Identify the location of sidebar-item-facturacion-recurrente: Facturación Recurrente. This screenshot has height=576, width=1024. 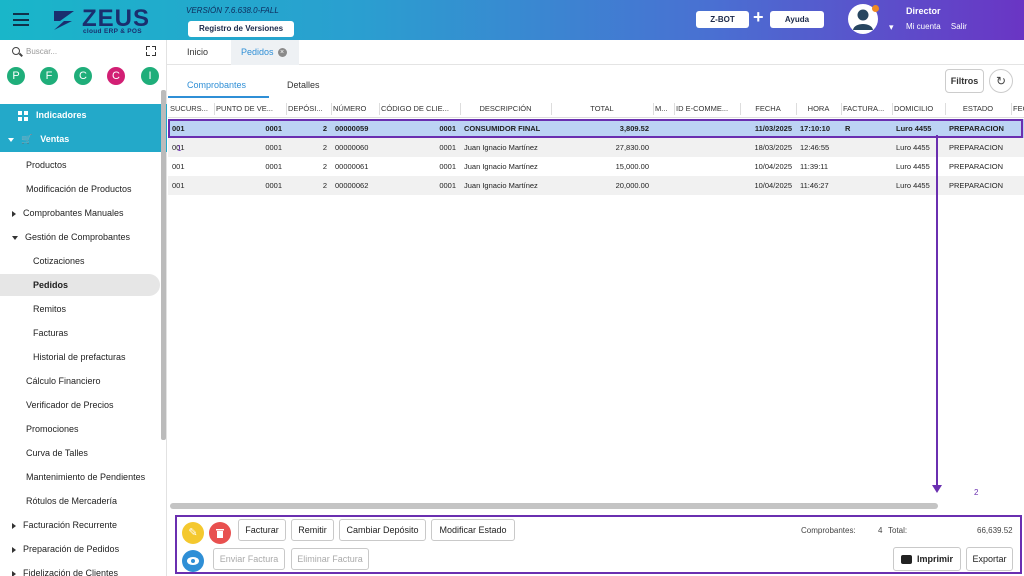
(80, 525).